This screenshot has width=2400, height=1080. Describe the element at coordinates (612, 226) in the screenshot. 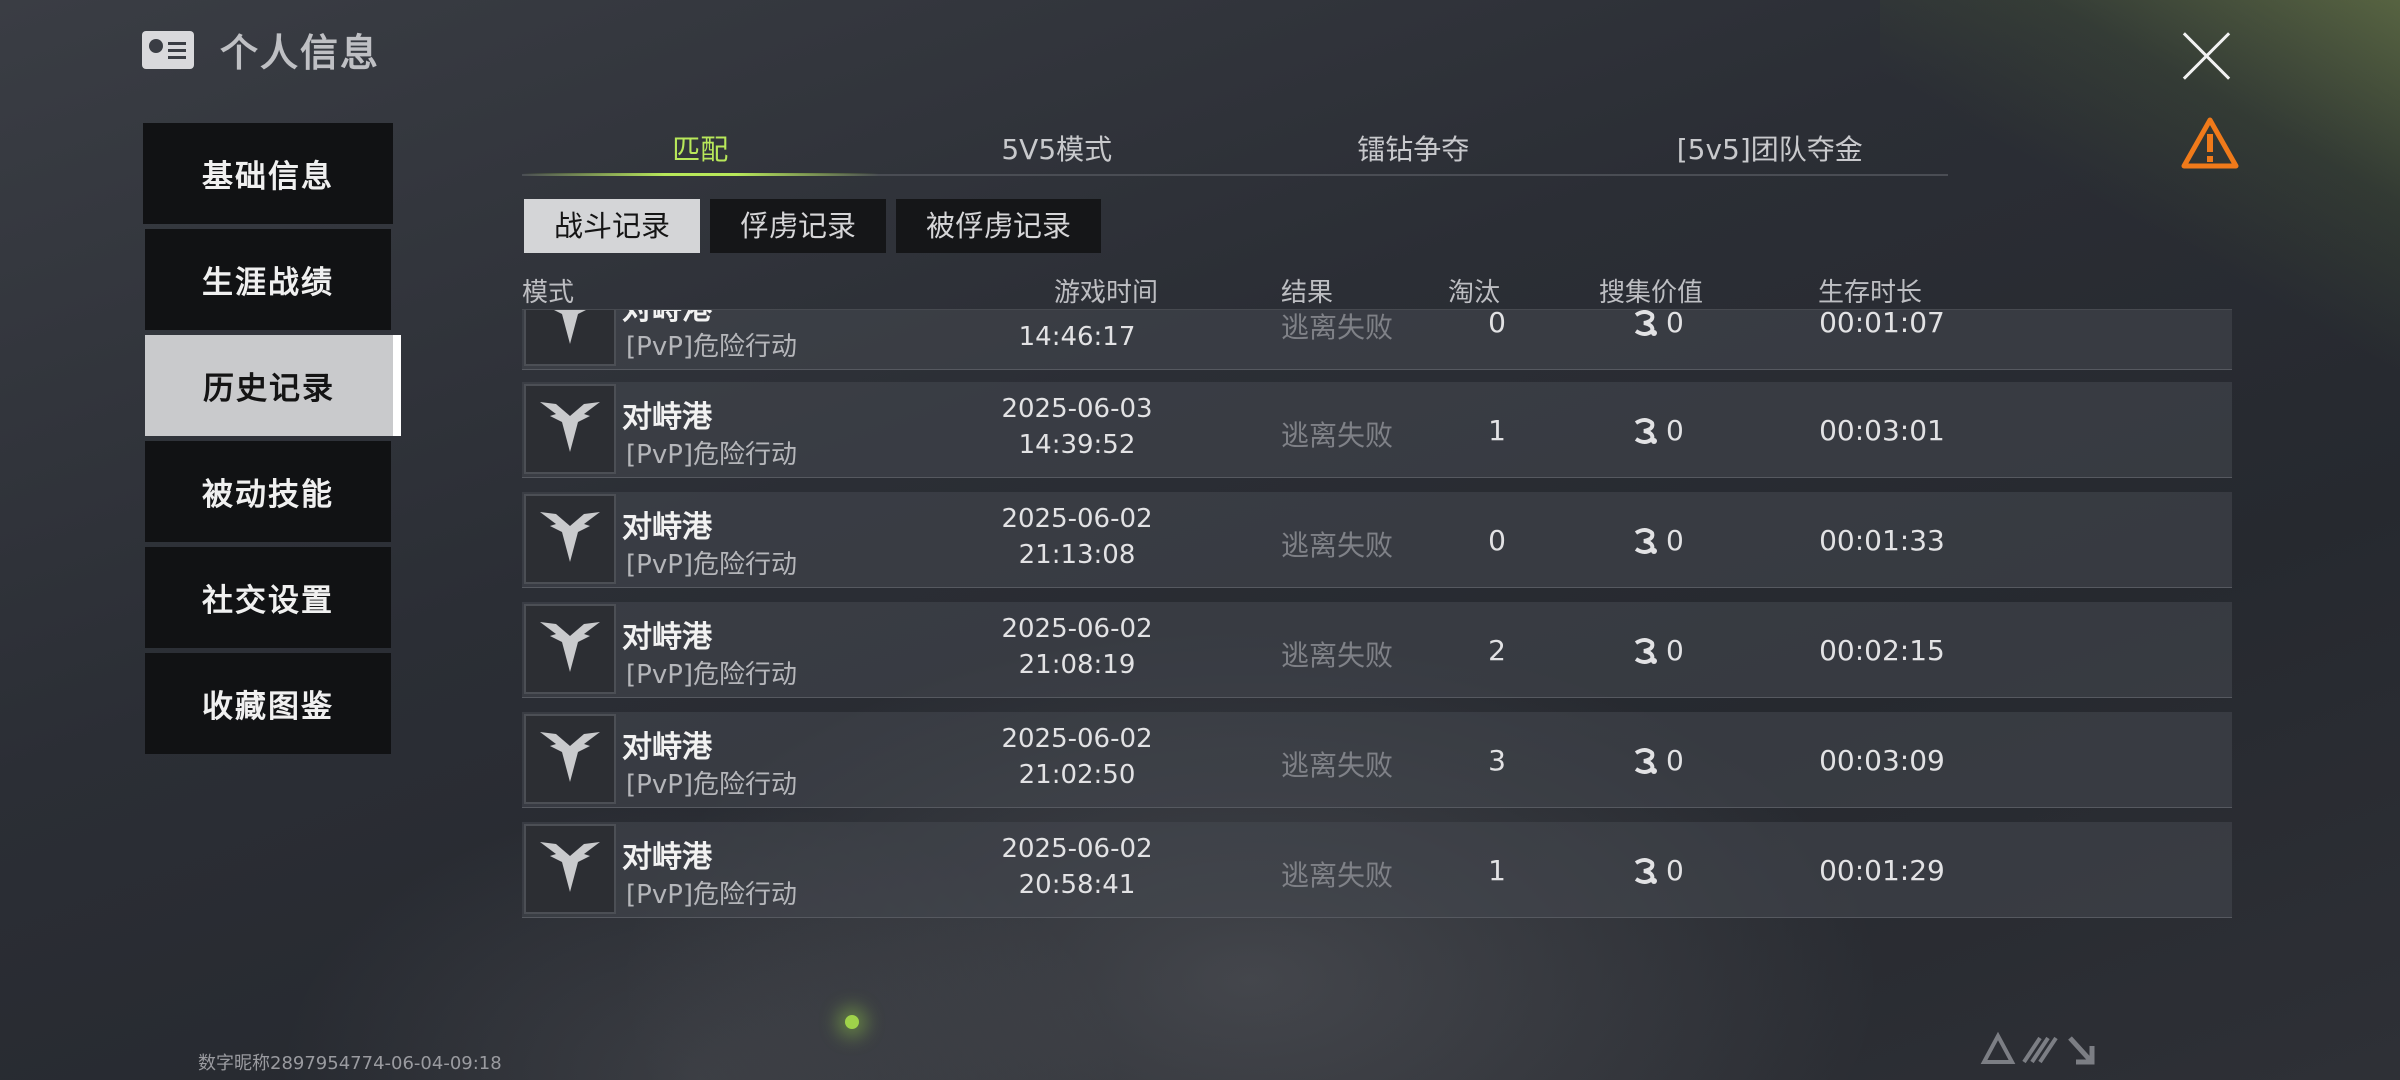

I see `subtab-battle-records: 战斗记录` at that location.